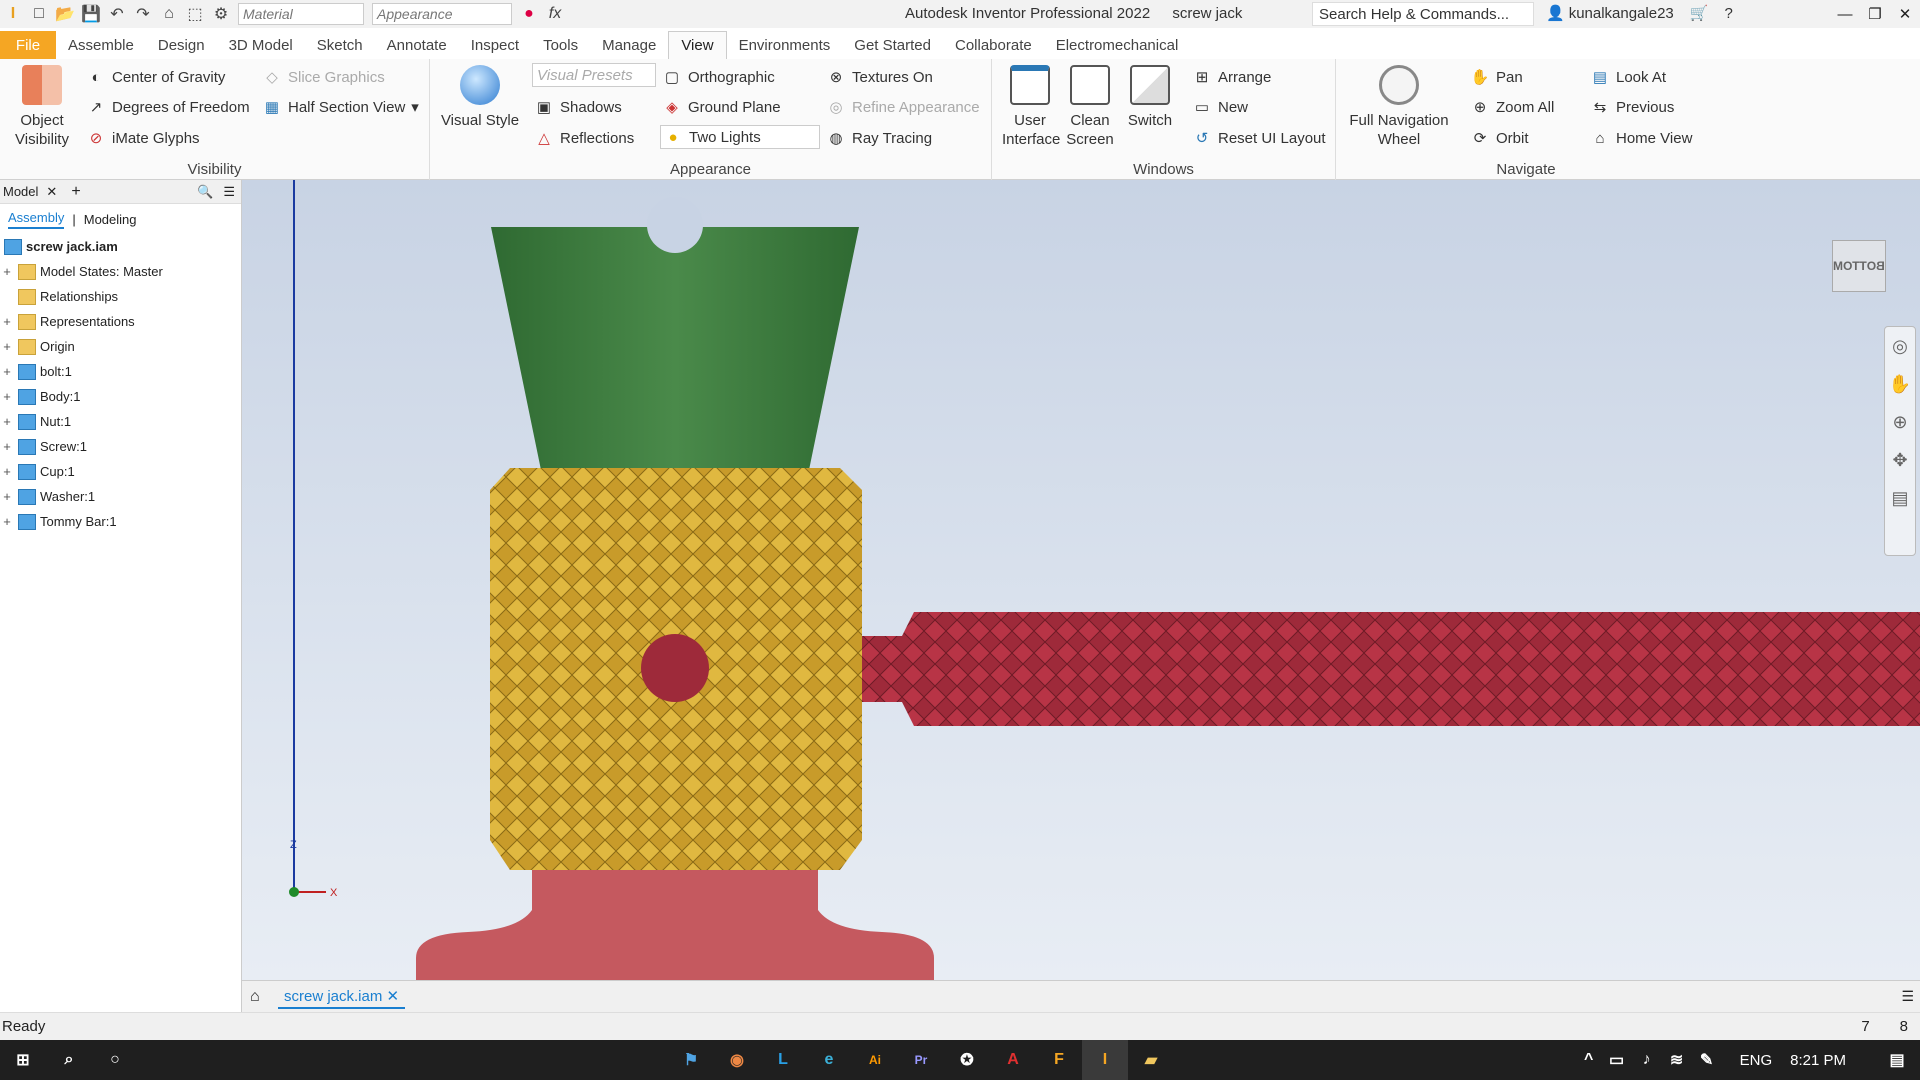 This screenshot has width=1920, height=1080. Describe the element at coordinates (555, 14) in the screenshot. I see `fx-icon: fx` at that location.